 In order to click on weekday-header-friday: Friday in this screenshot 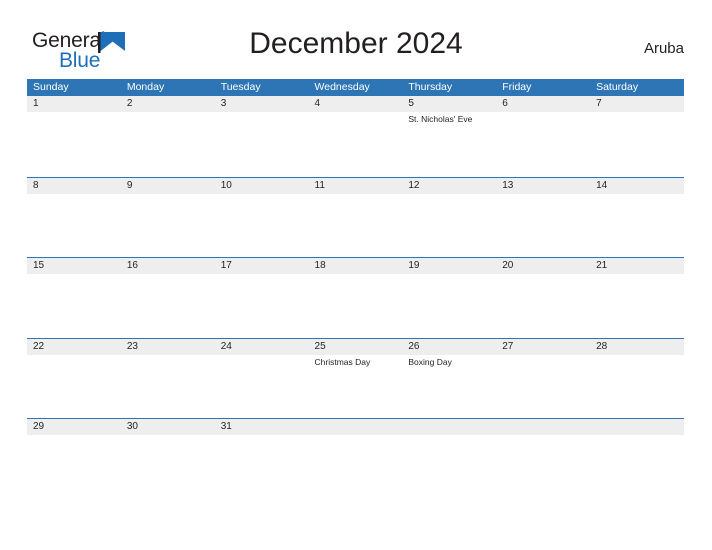, I will do `click(517, 87)`.